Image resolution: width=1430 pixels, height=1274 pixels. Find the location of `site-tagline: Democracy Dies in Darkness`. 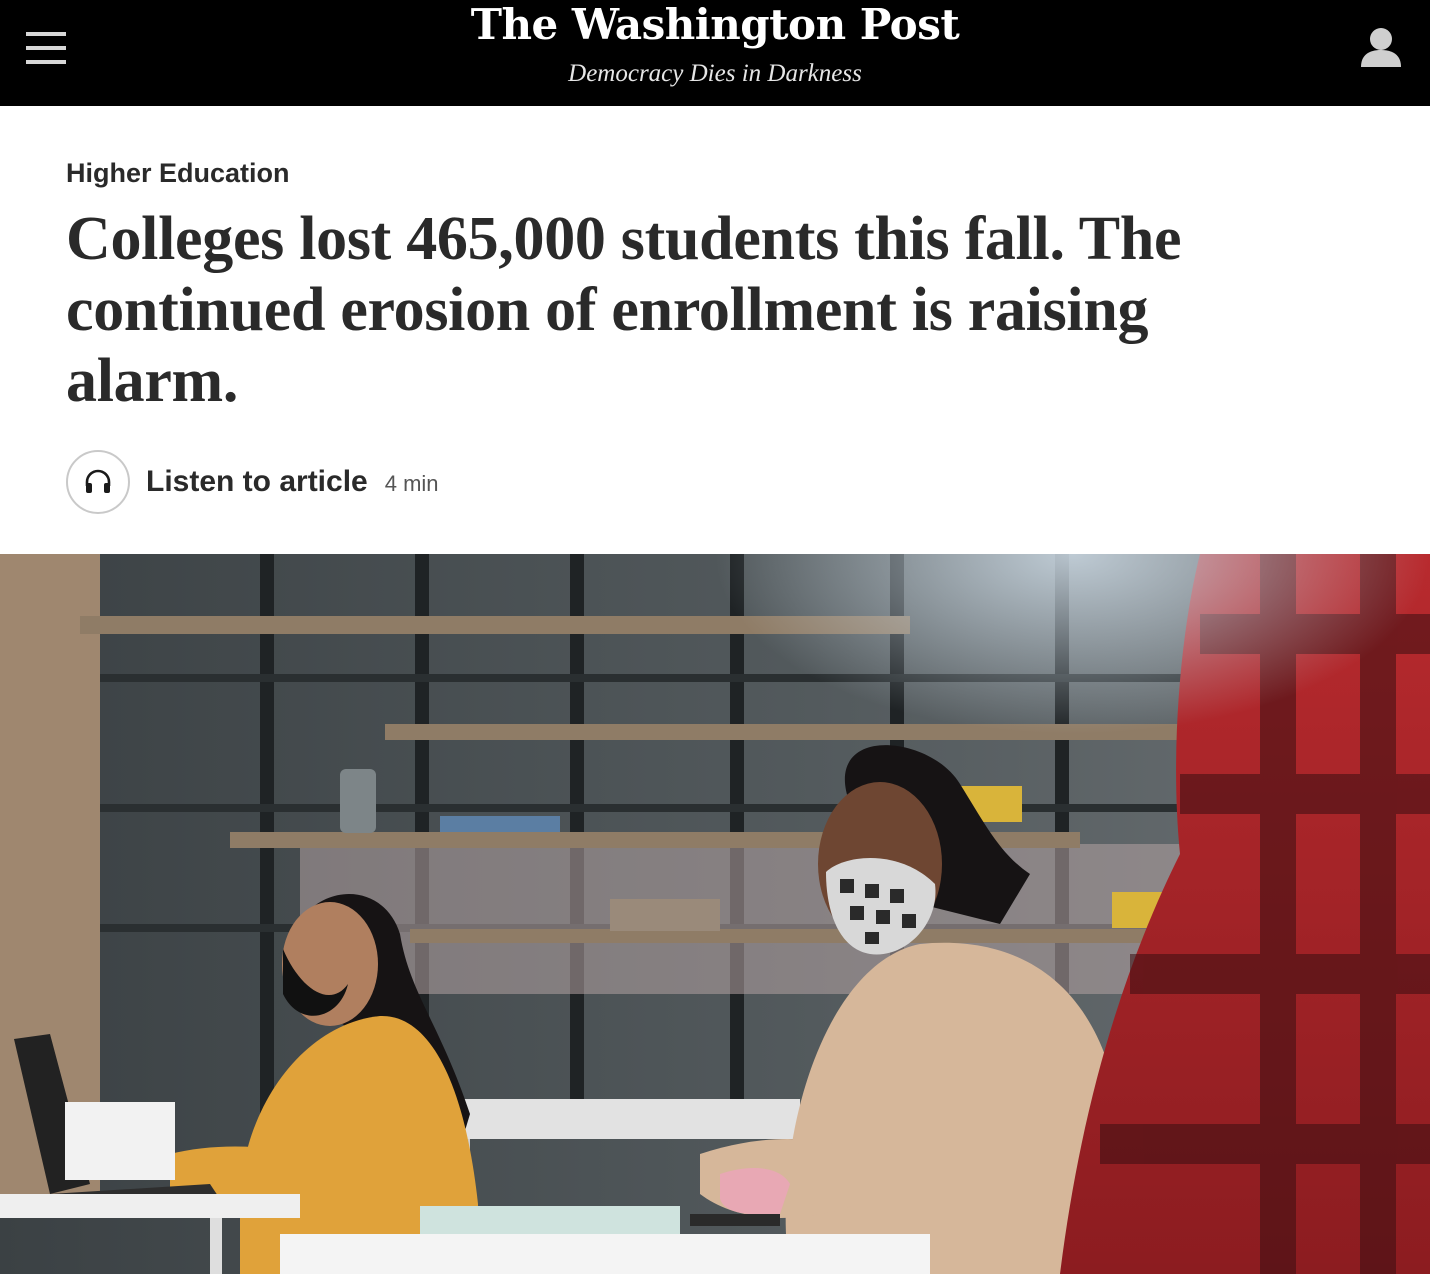

site-tagline: Democracy Dies in Darkness is located at coordinates (715, 73).